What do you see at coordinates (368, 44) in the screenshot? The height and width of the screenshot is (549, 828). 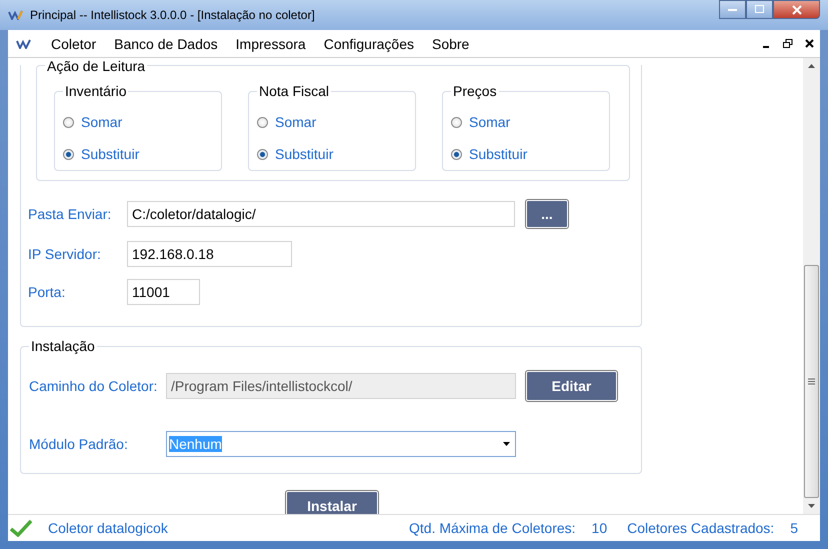 I see `menu-item: Configurações` at bounding box center [368, 44].